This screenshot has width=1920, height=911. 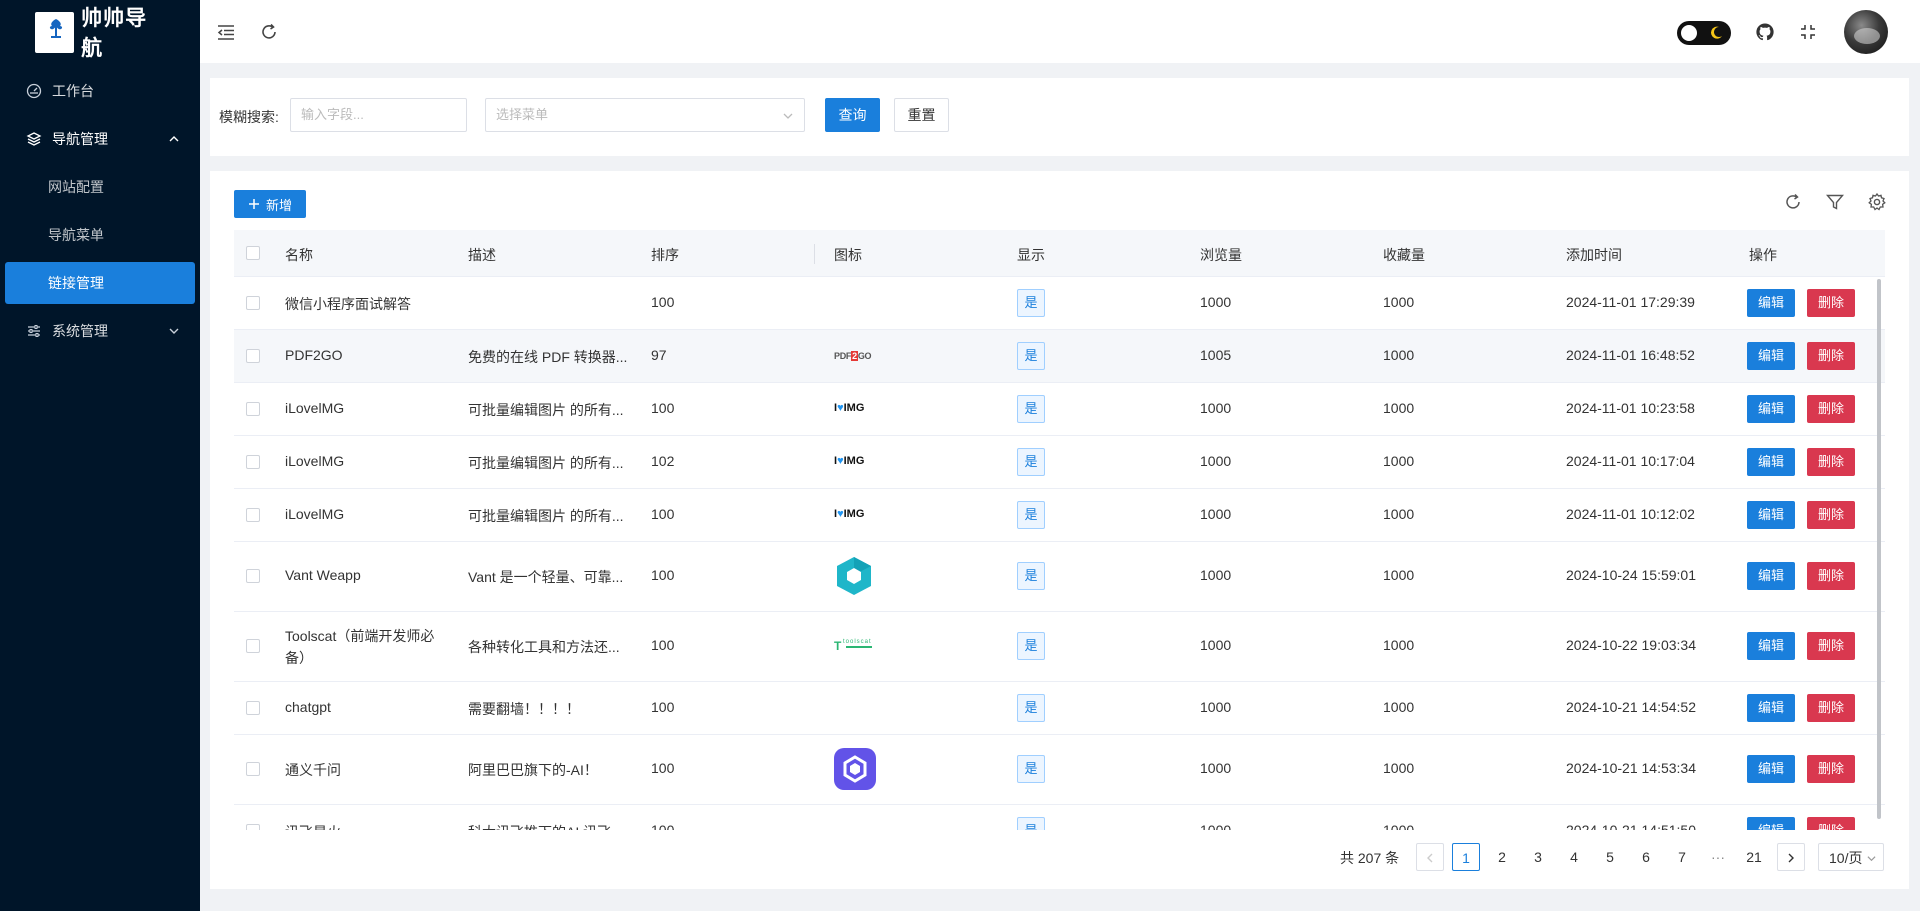 I want to click on page-size-select: 10/页, so click(x=1851, y=857).